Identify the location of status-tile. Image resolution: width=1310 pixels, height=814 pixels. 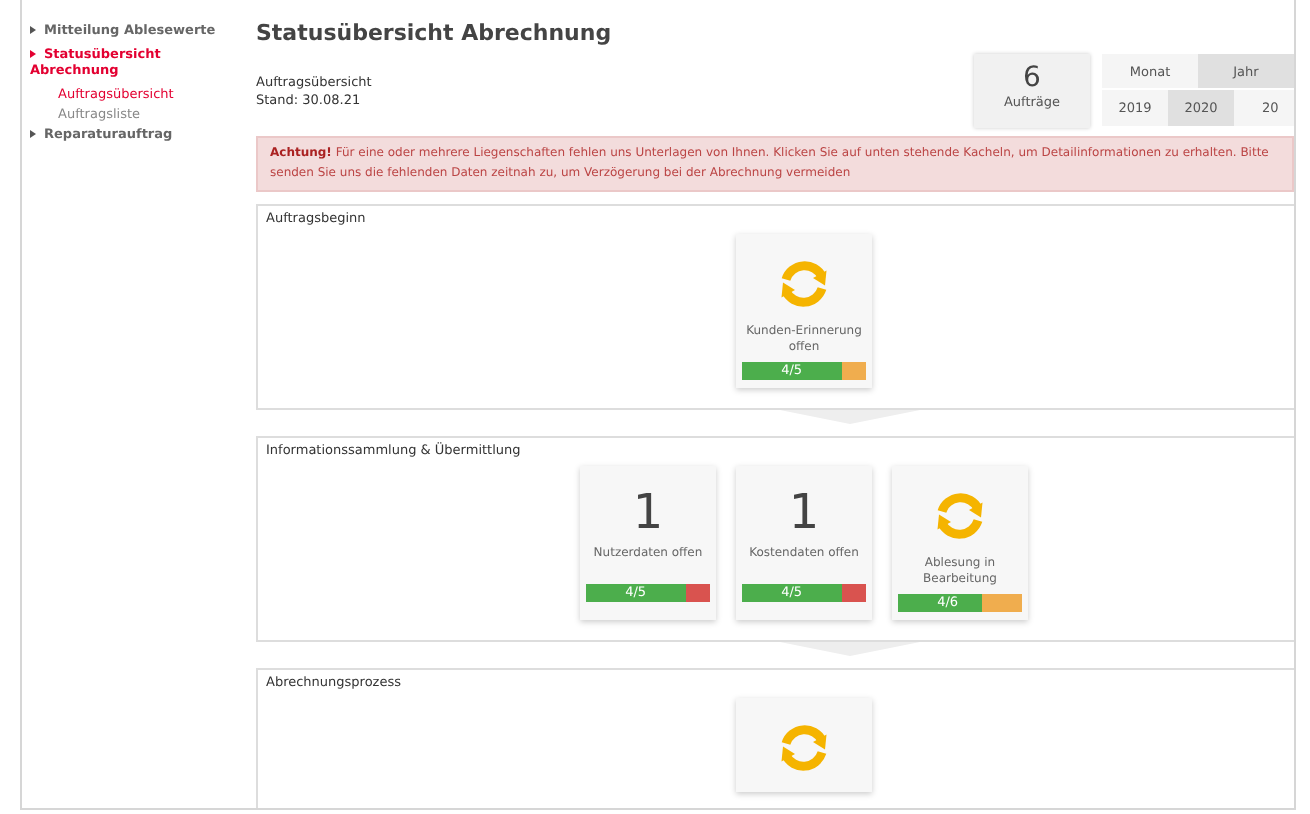
(804, 745).